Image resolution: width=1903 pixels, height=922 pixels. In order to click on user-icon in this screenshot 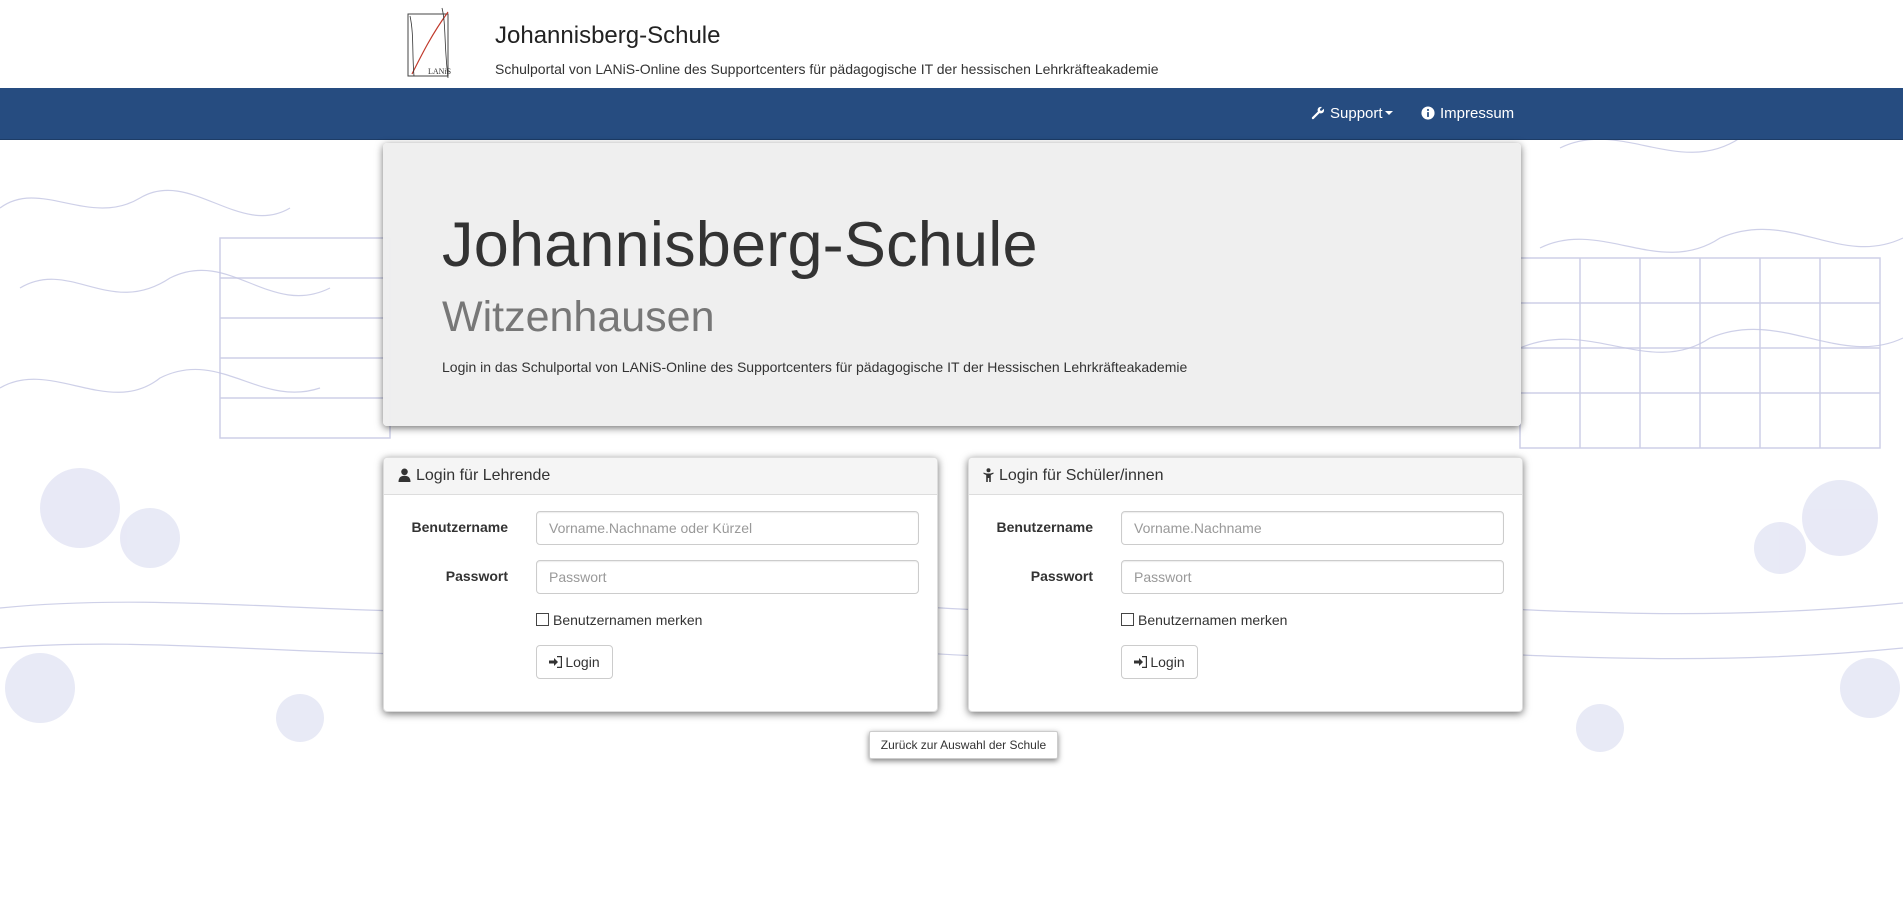, I will do `click(404, 475)`.